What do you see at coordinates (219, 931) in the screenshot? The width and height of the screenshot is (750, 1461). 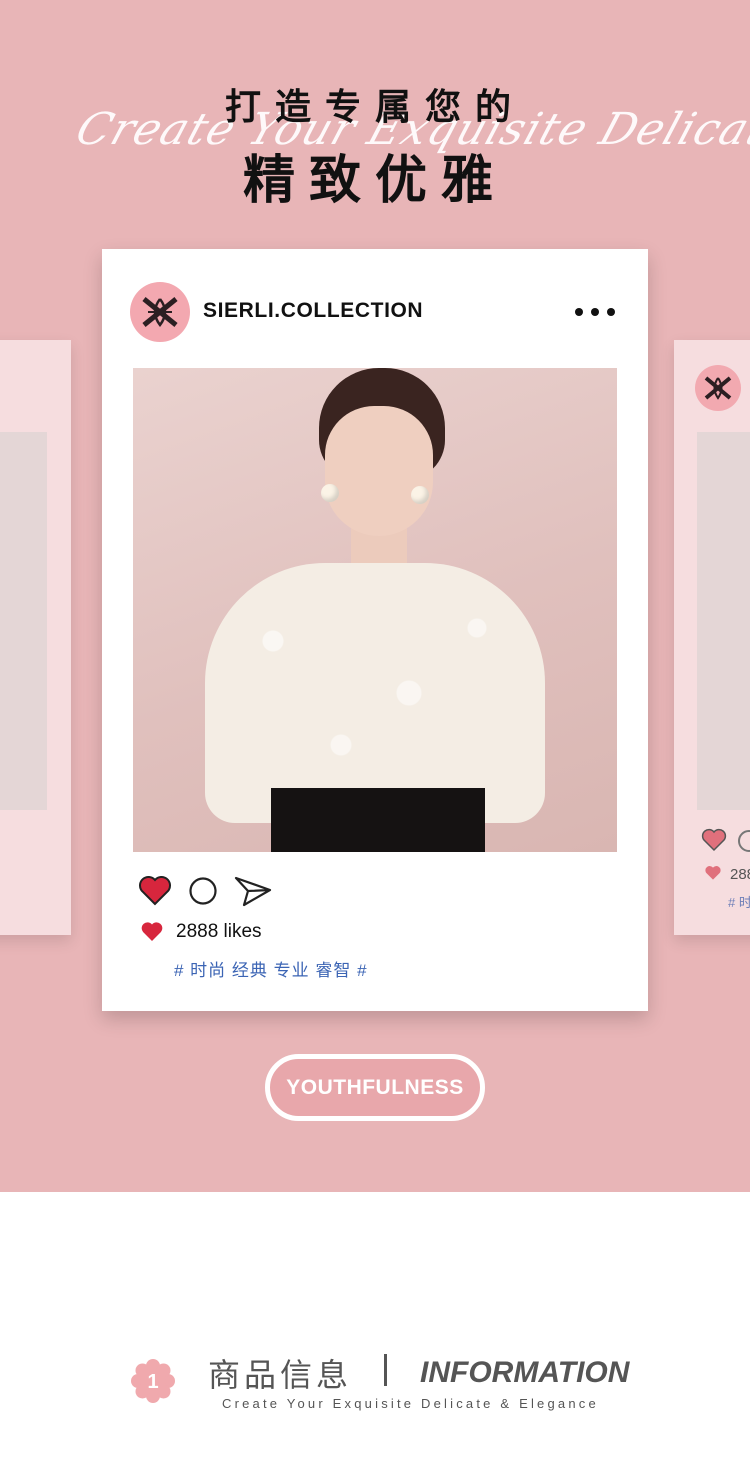 I see `likes-count: 2888 likes` at bounding box center [219, 931].